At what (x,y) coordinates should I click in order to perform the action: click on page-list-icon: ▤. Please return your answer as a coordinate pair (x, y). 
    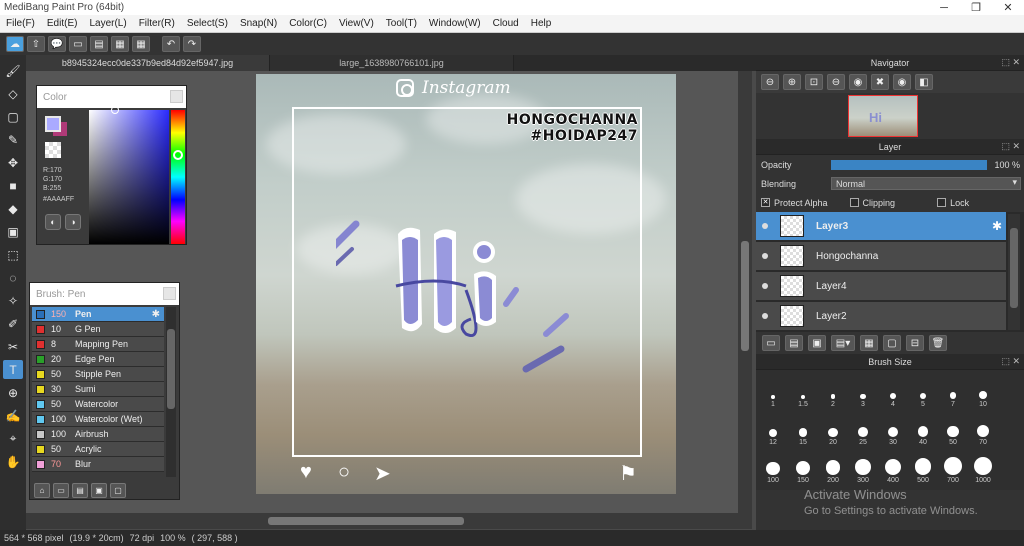
    Looking at the image, I should click on (99, 44).